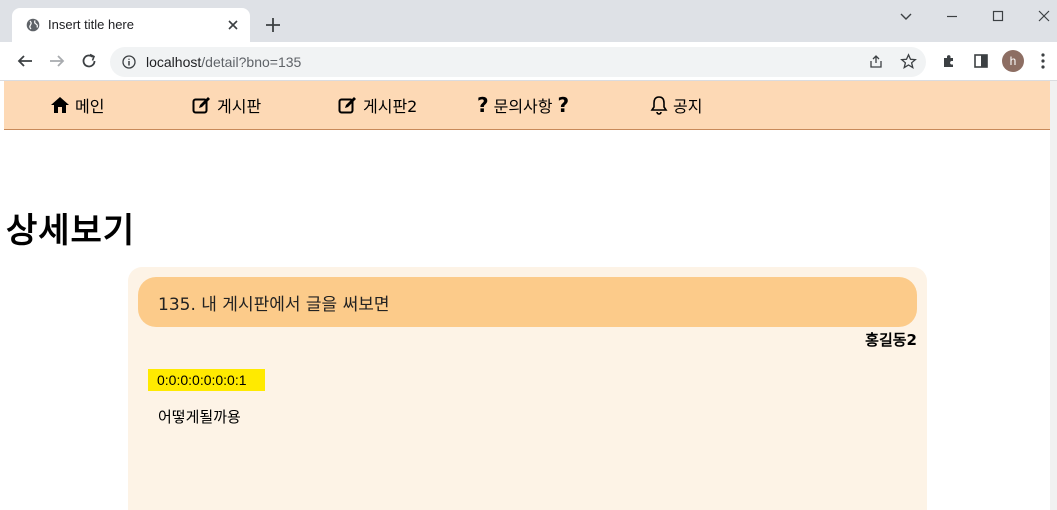  I want to click on nav-label-board2: 게시판2, so click(390, 106).